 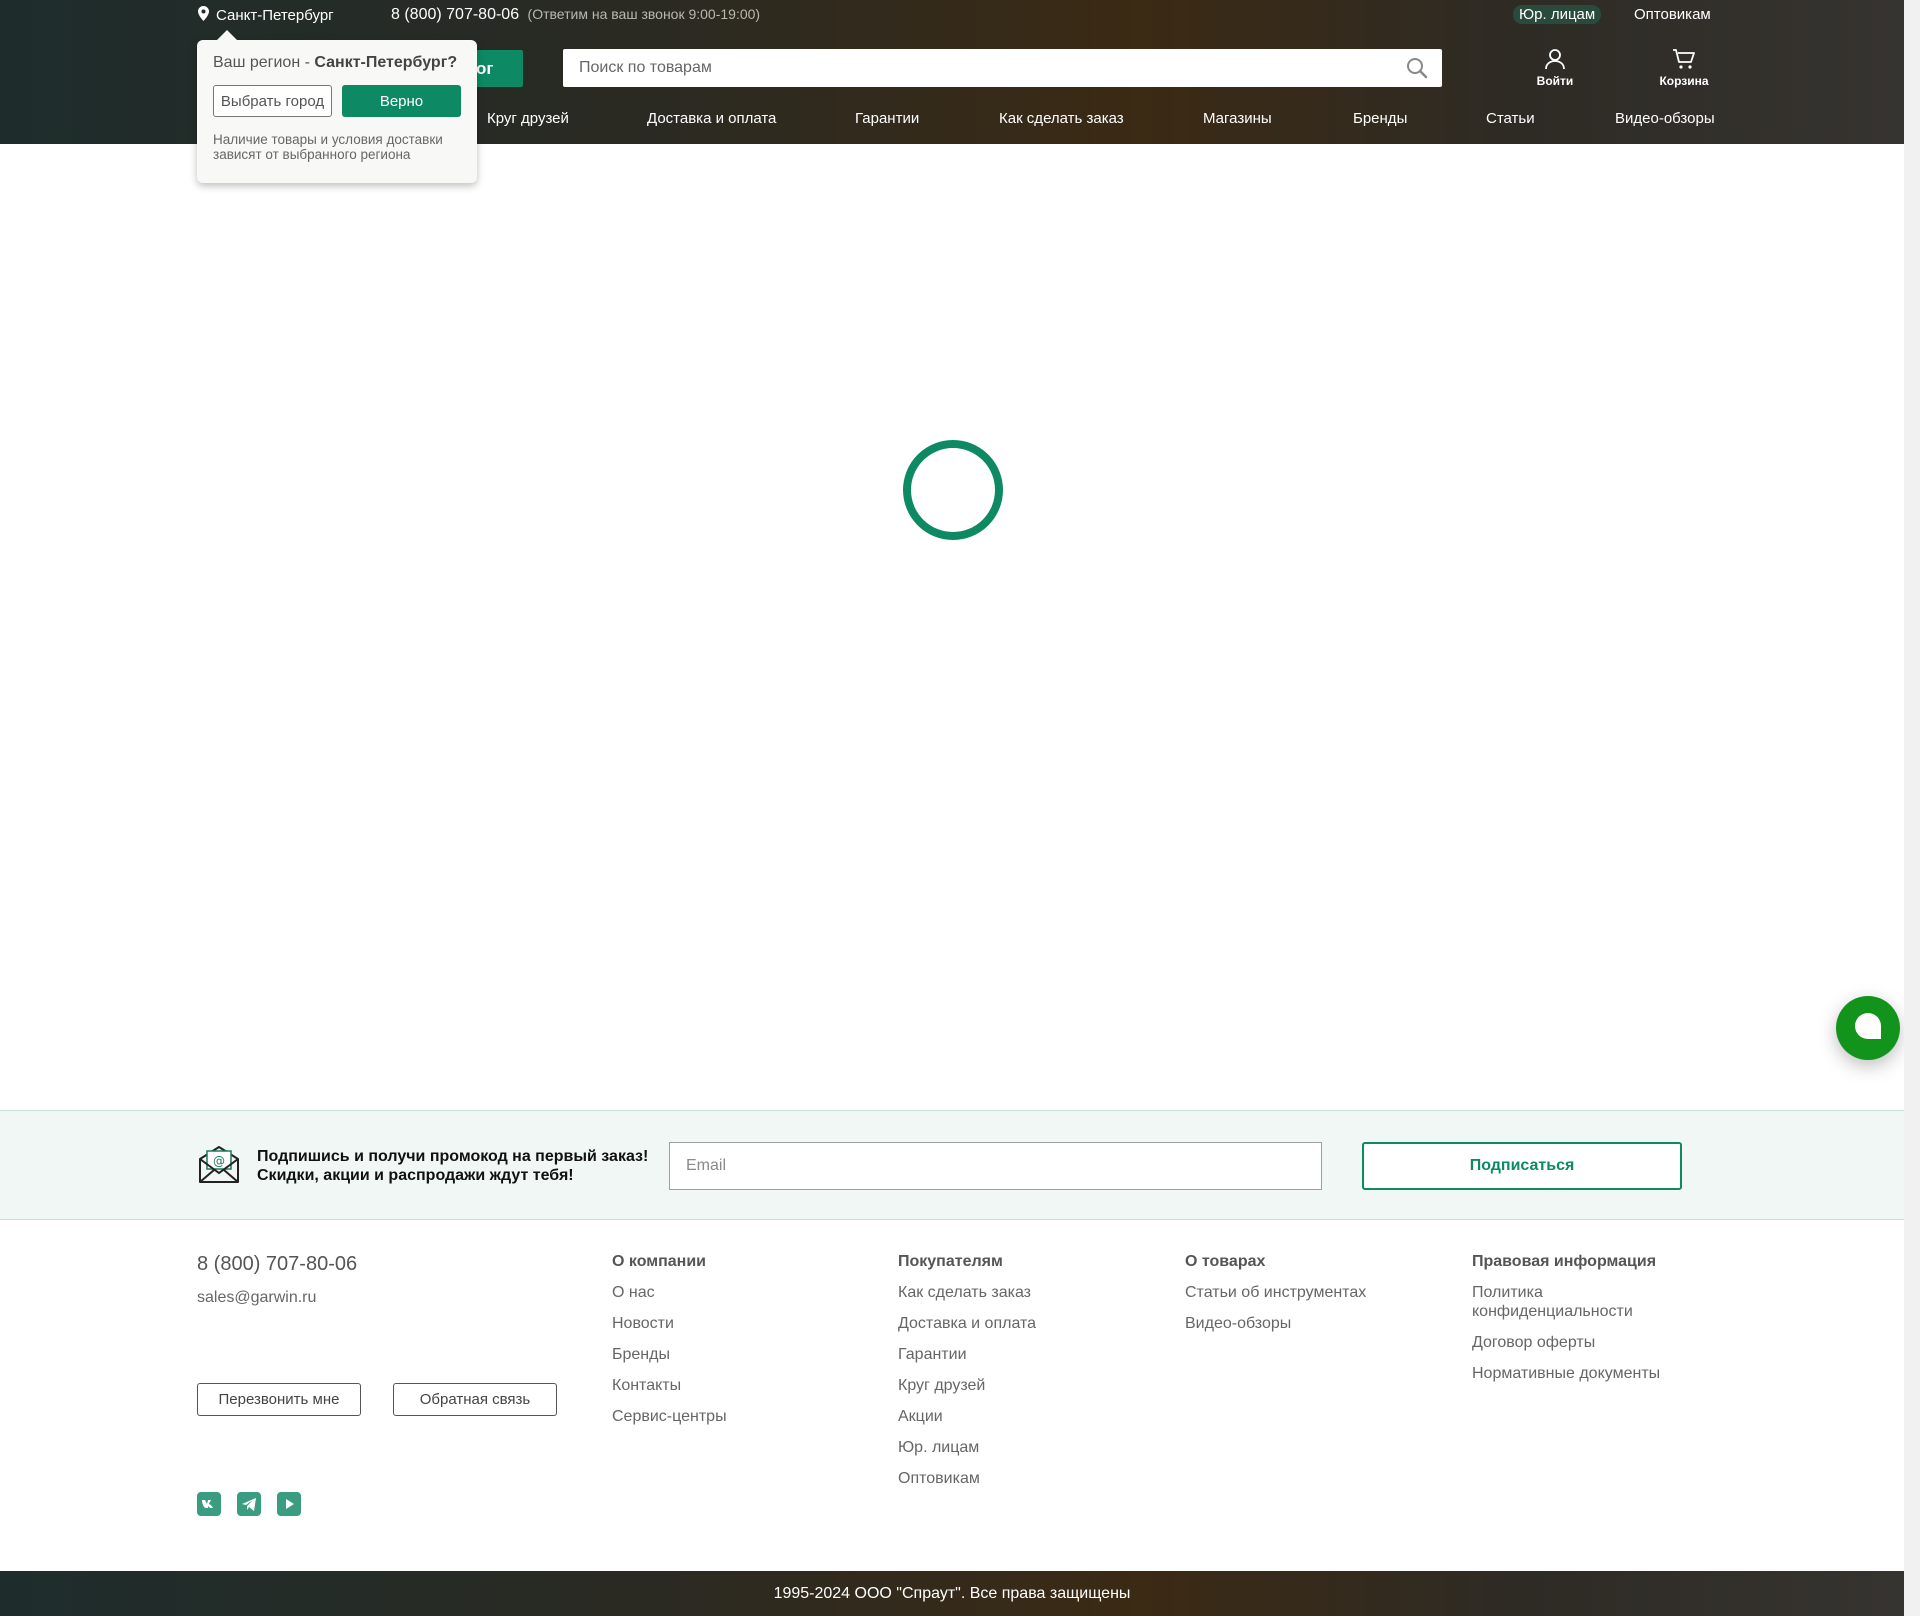 I want to click on phone-number: 8 (800) 707-80-06, so click(x=455, y=14).